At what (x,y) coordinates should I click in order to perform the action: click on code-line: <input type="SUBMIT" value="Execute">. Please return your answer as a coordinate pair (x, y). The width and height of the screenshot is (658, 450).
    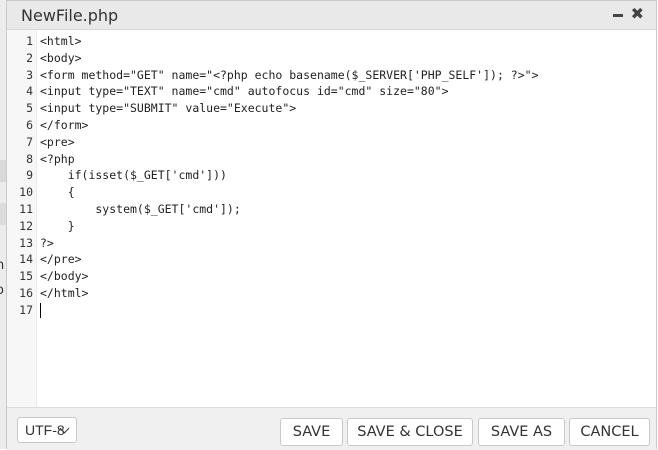
    Looking at the image, I should click on (168, 108).